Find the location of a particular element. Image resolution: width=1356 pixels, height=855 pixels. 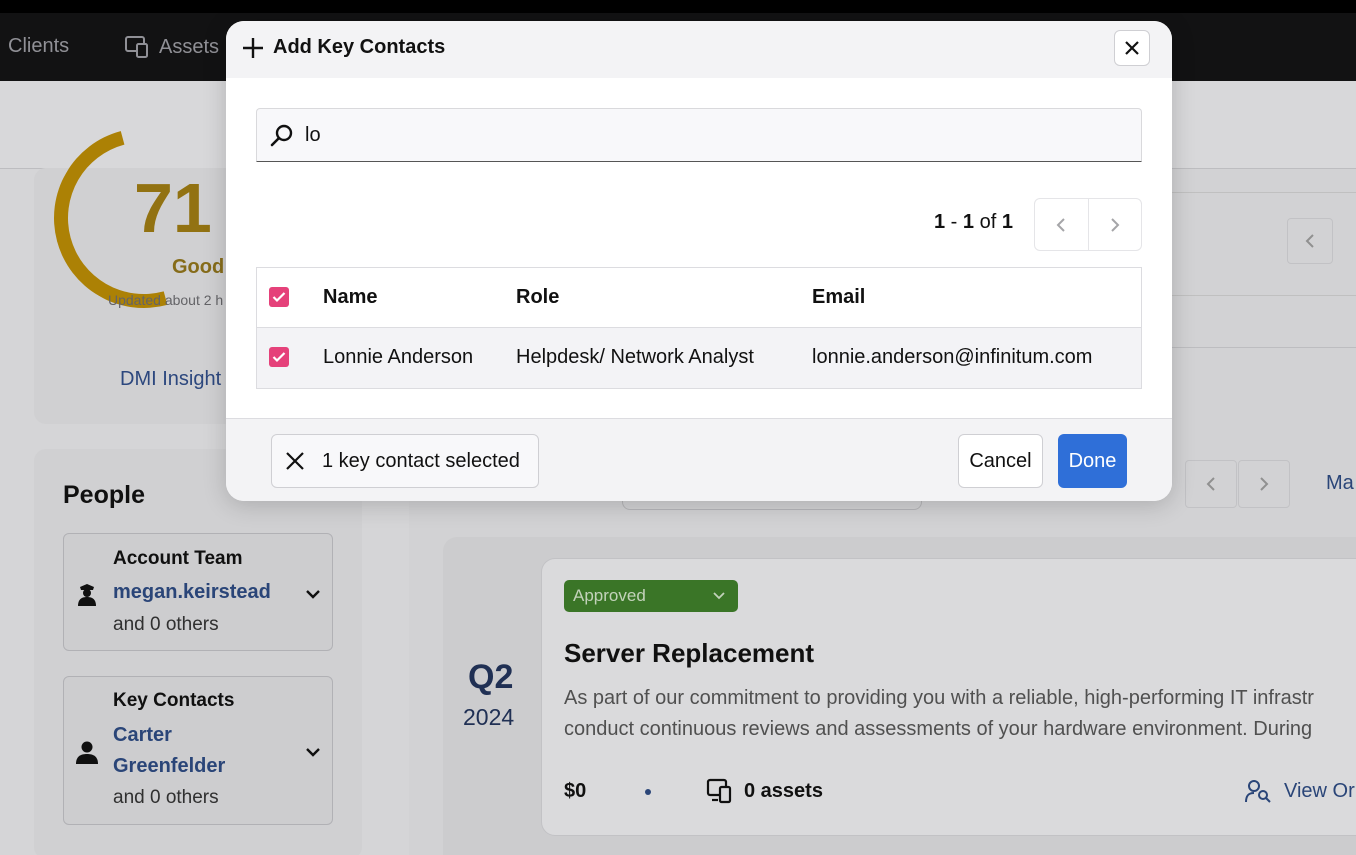

pagination-summary: 1 - 1 of 1 is located at coordinates (973, 222).